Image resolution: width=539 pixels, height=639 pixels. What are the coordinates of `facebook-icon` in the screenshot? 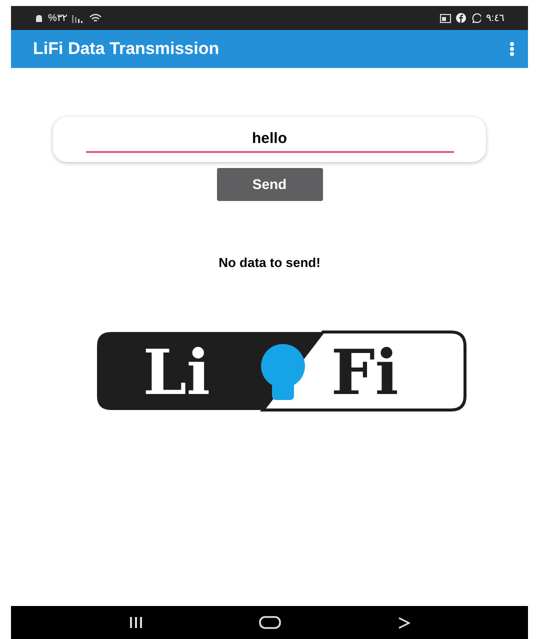 It's located at (461, 18).